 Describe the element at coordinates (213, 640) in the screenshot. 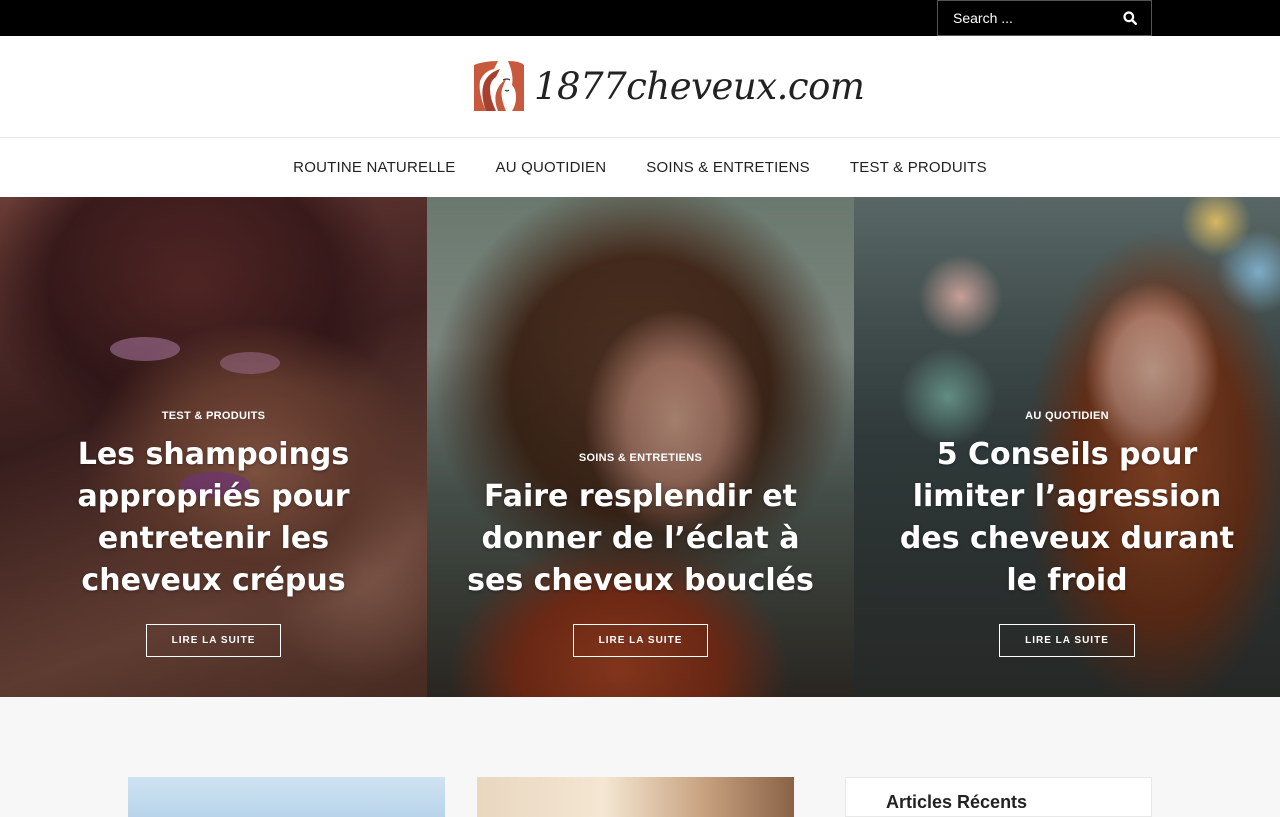

I see `read-more-button-1: LIRE LA SUITE` at that location.